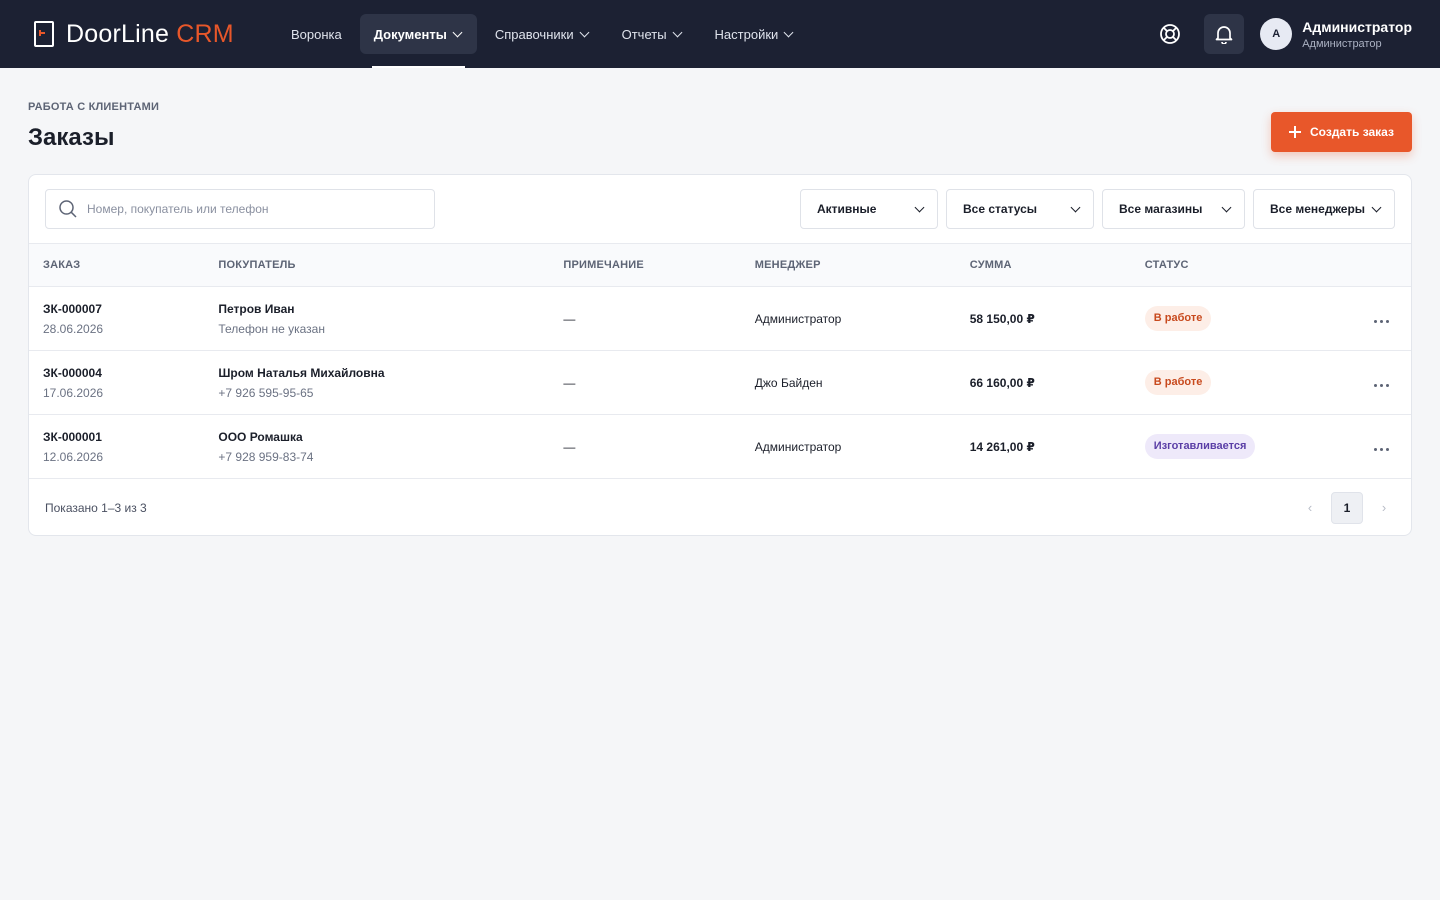  I want to click on column-header-actions, so click(1390, 265).